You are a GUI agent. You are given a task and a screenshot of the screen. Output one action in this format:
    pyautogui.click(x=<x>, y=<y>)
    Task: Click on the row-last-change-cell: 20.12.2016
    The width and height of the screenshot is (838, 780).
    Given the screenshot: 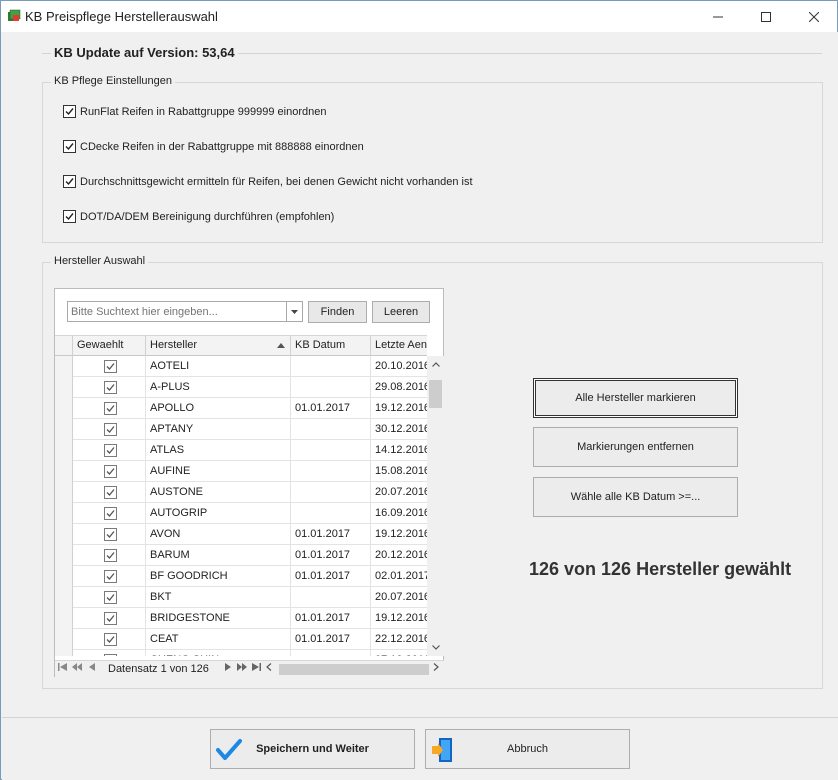 What is the action you would take?
    pyautogui.click(x=399, y=555)
    